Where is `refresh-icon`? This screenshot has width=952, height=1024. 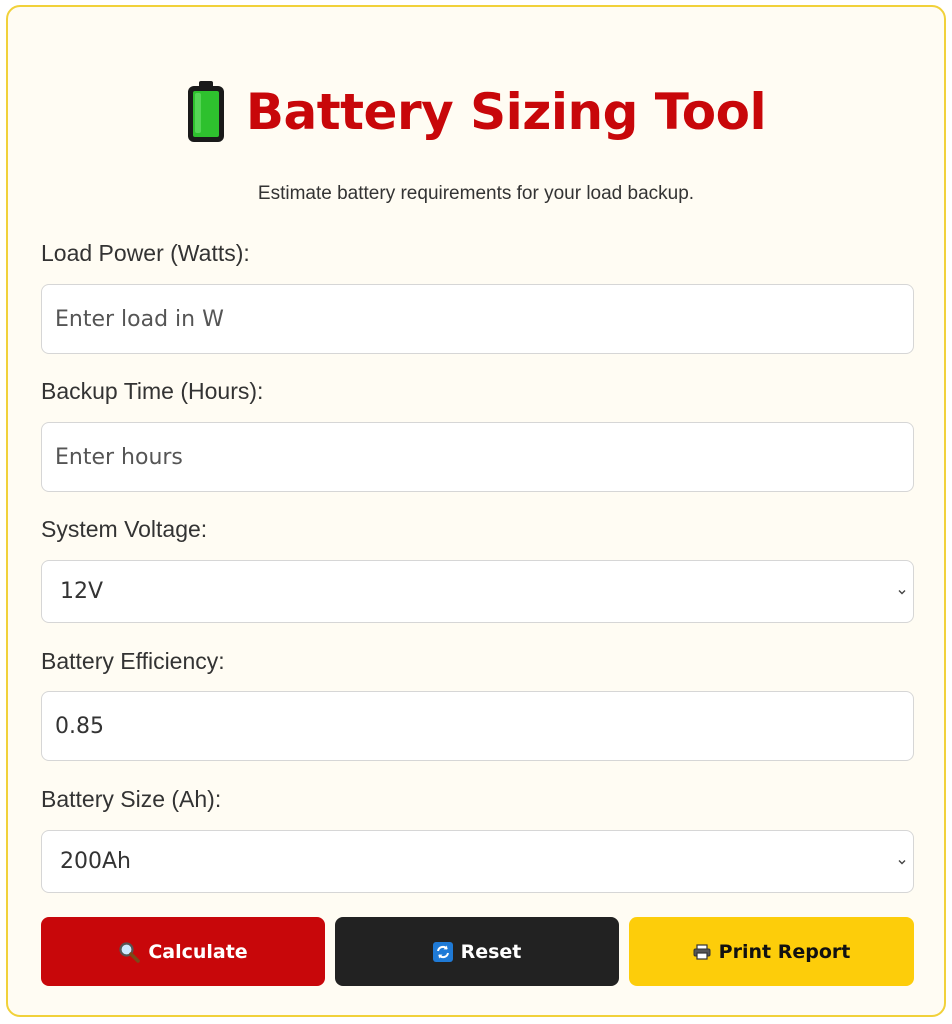 refresh-icon is located at coordinates (442, 951).